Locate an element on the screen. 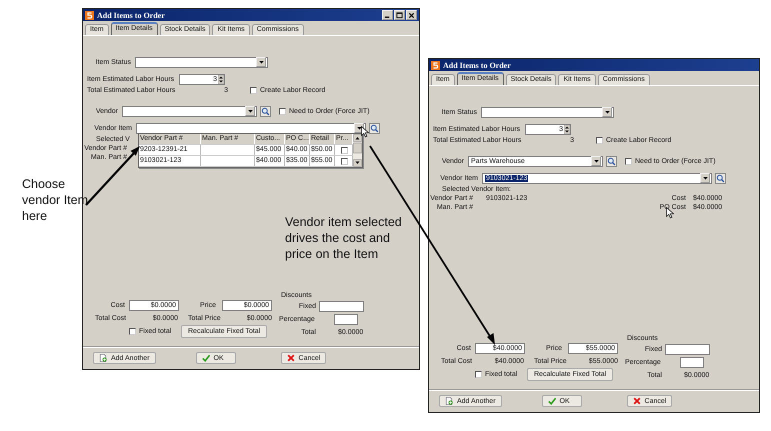 Image resolution: width=771 pixels, height=431 pixels. minimize-button is located at coordinates (387, 15).